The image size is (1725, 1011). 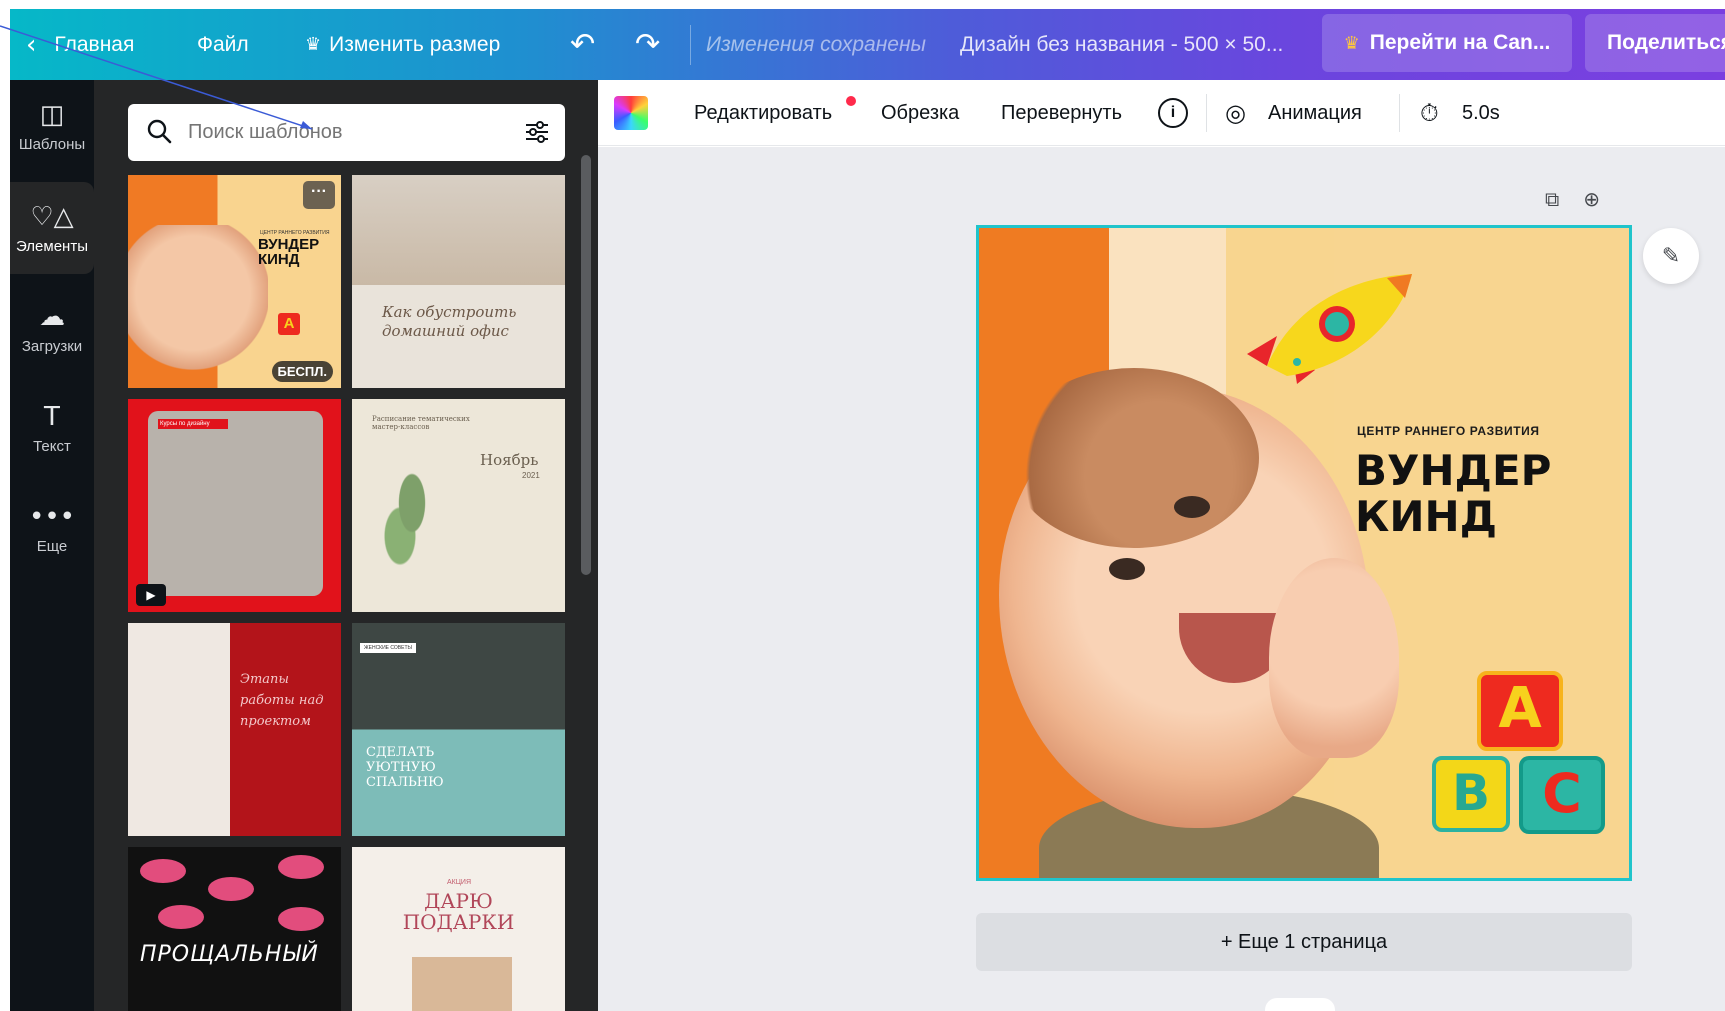 What do you see at coordinates (52, 346) in the screenshot?
I see `rail-item-label: Загрузки` at bounding box center [52, 346].